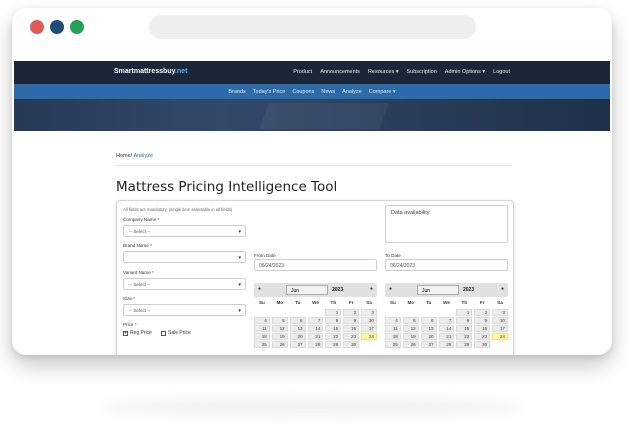  What do you see at coordinates (383, 72) in the screenshot?
I see `top-menu-item: Resources ▾` at bounding box center [383, 72].